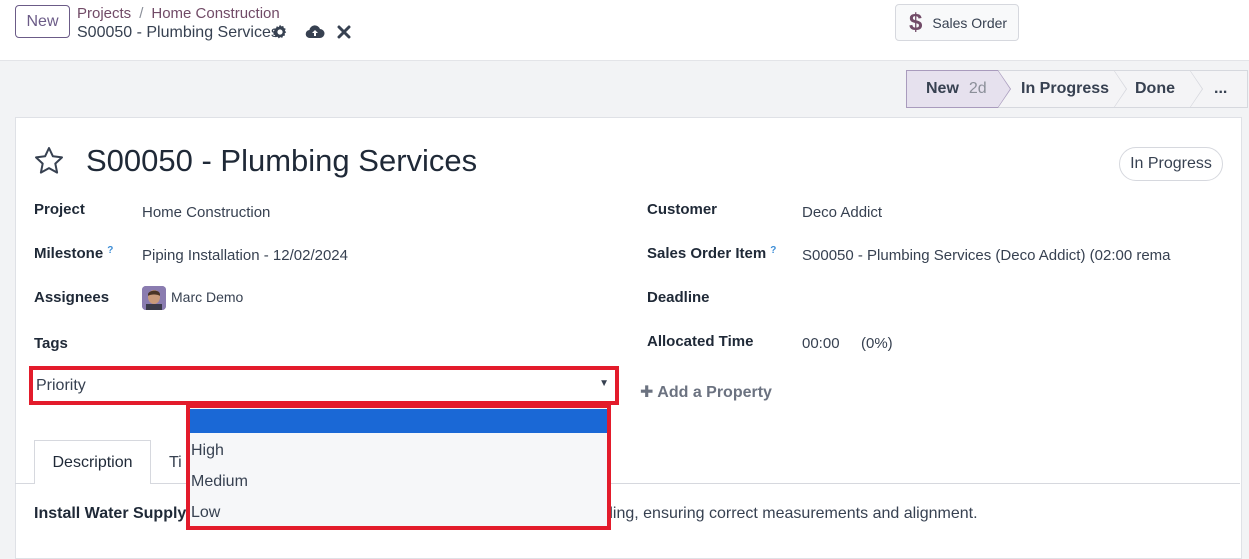 The width and height of the screenshot is (1249, 559). I want to click on caret-down-icon: ▼, so click(604, 383).